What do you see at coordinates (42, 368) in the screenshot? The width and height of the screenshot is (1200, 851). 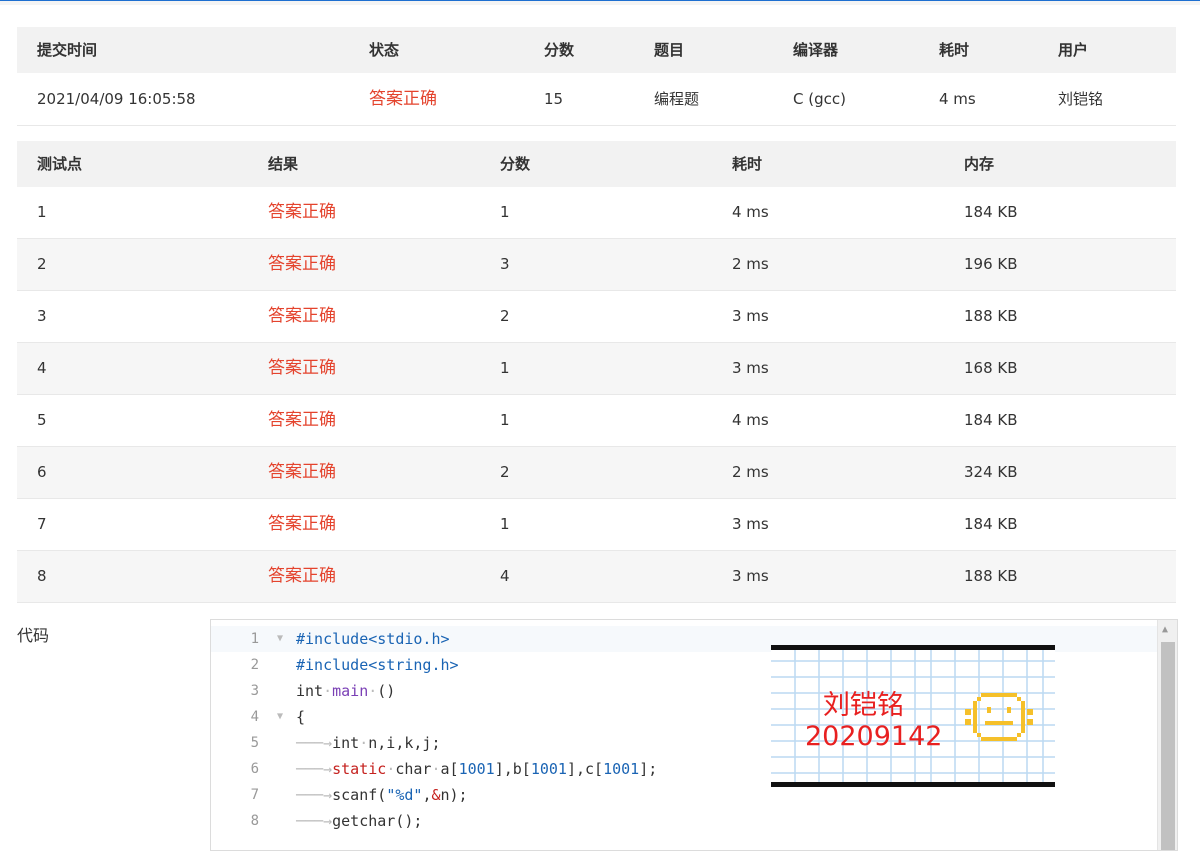 I see `case-id: 4` at bounding box center [42, 368].